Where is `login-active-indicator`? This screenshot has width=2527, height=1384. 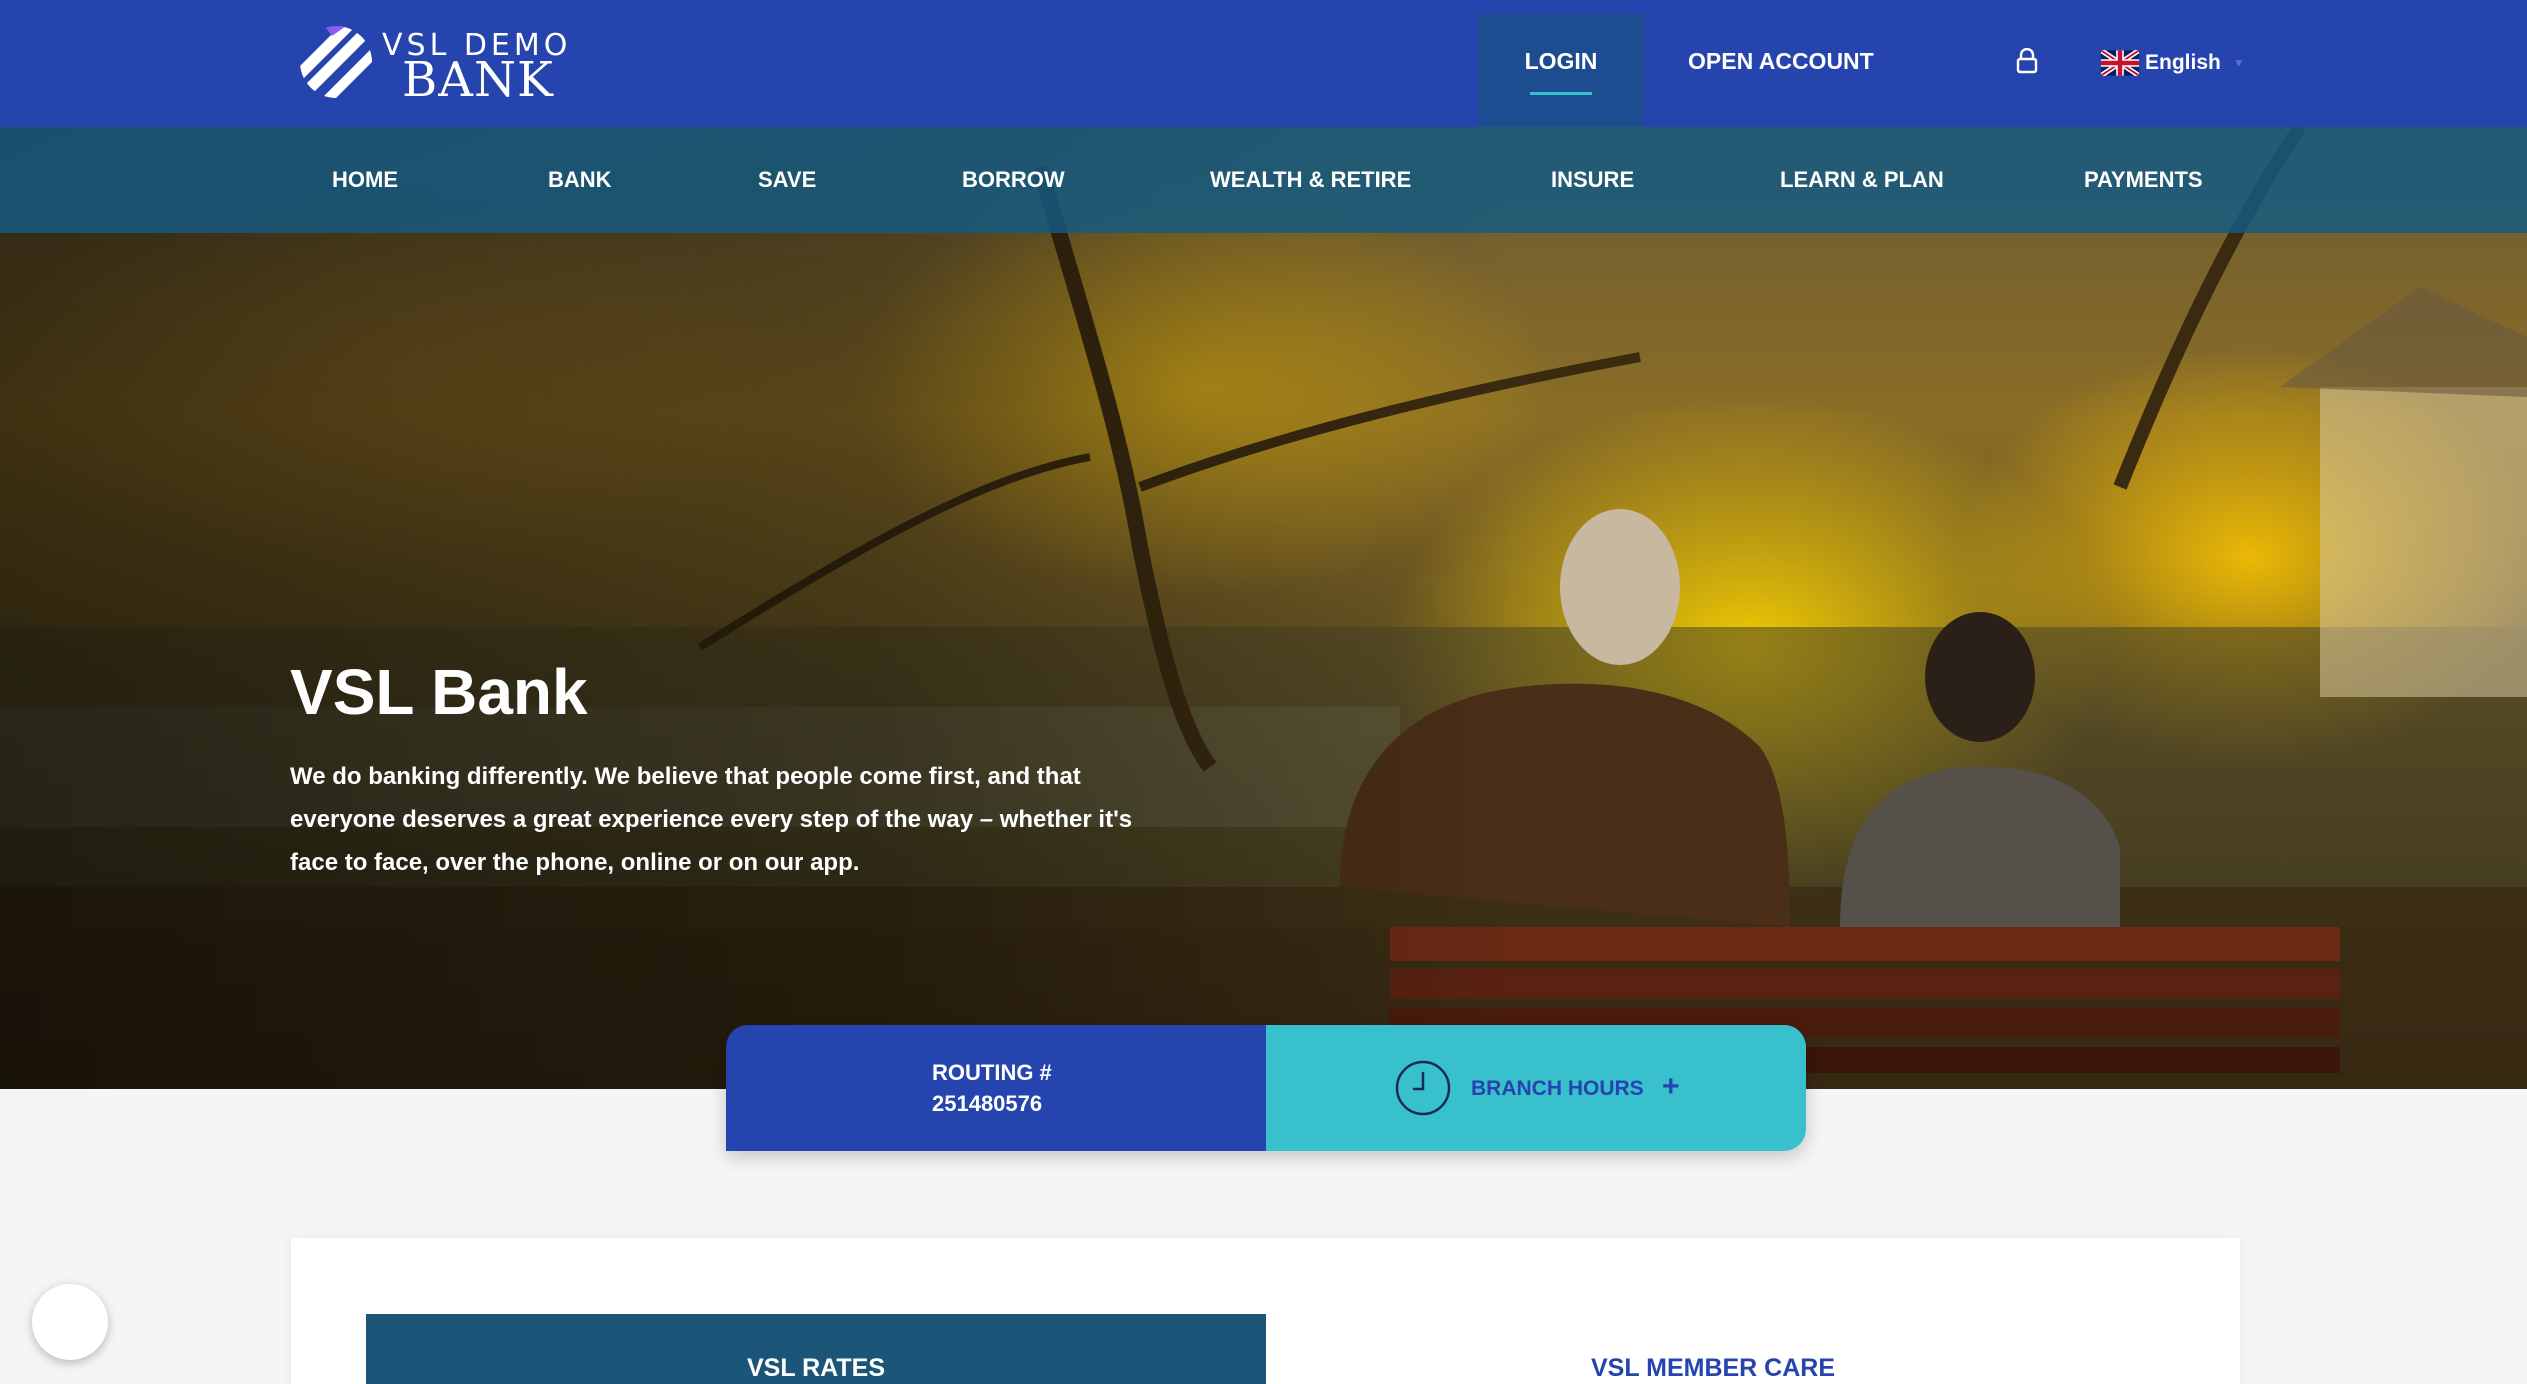
login-active-indicator is located at coordinates (1561, 93).